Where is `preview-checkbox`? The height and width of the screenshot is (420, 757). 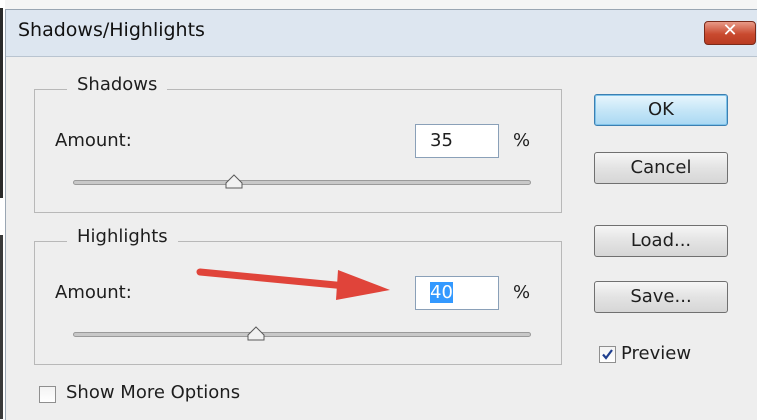
preview-checkbox is located at coordinates (607, 354).